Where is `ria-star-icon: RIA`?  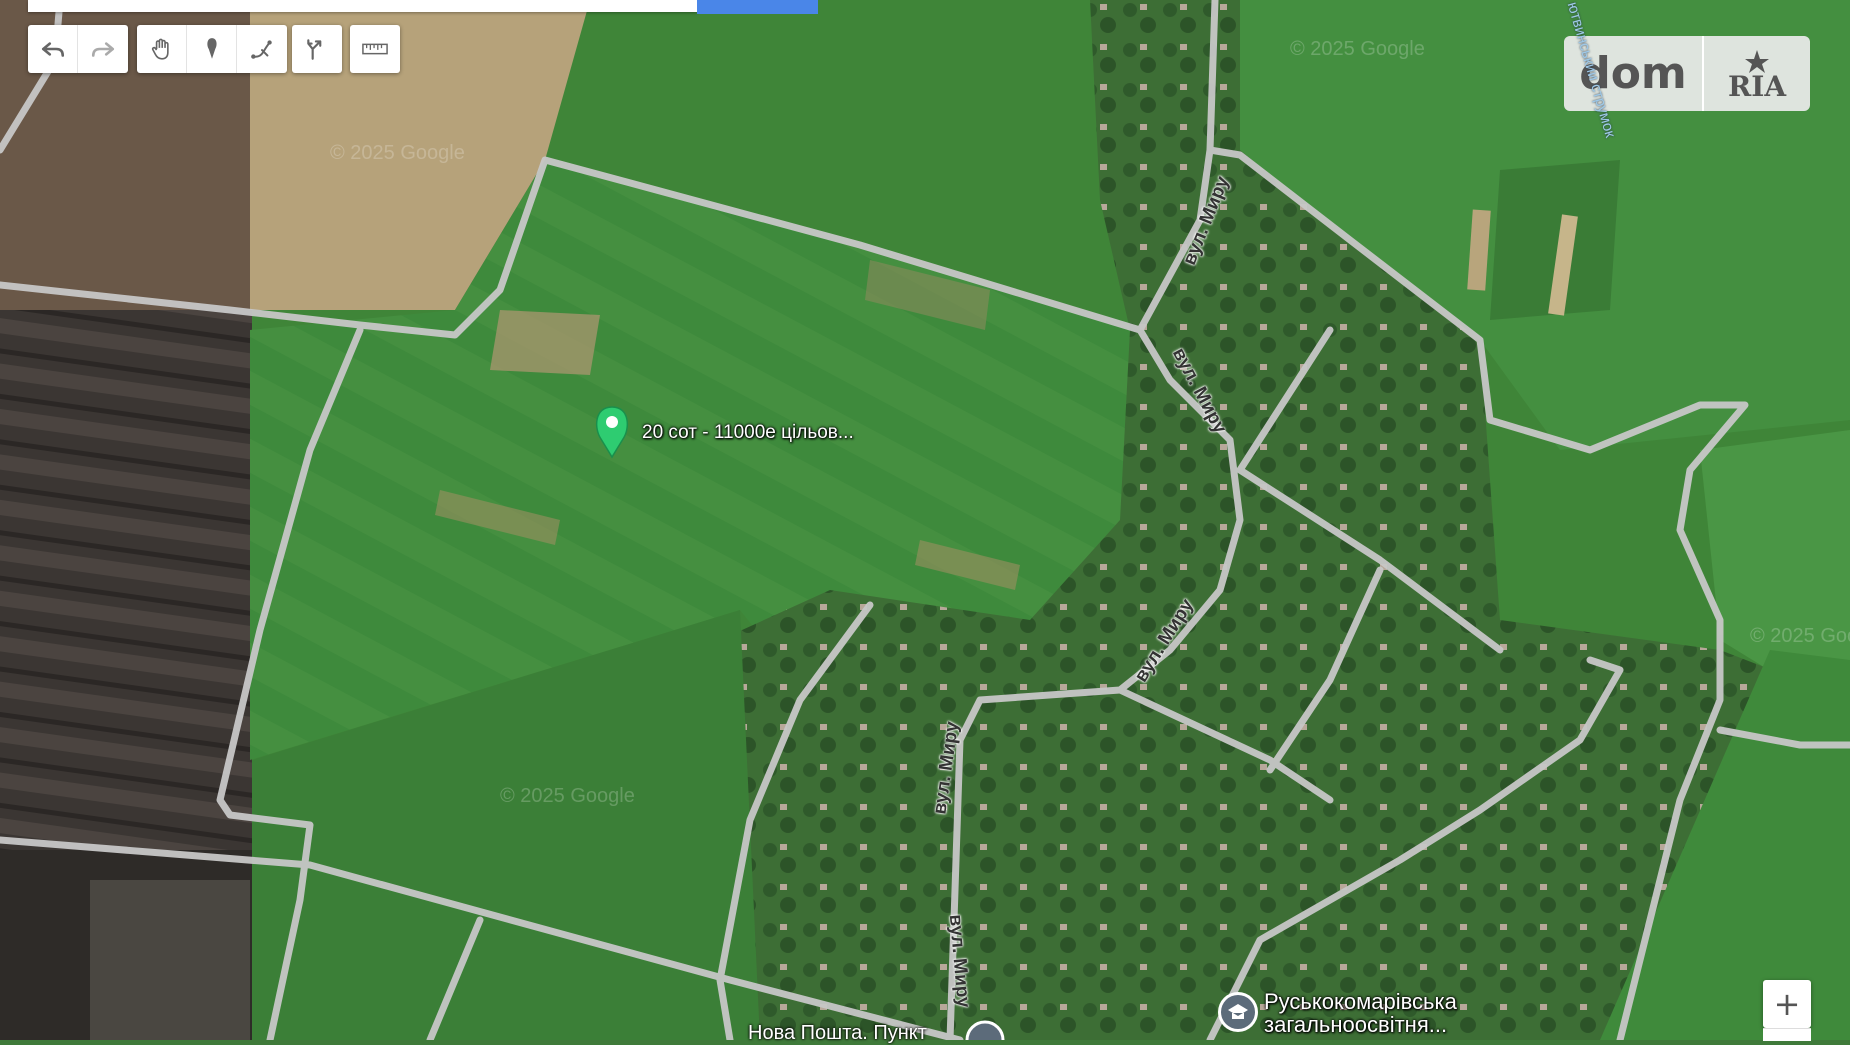 ria-star-icon: RIA is located at coordinates (1757, 76).